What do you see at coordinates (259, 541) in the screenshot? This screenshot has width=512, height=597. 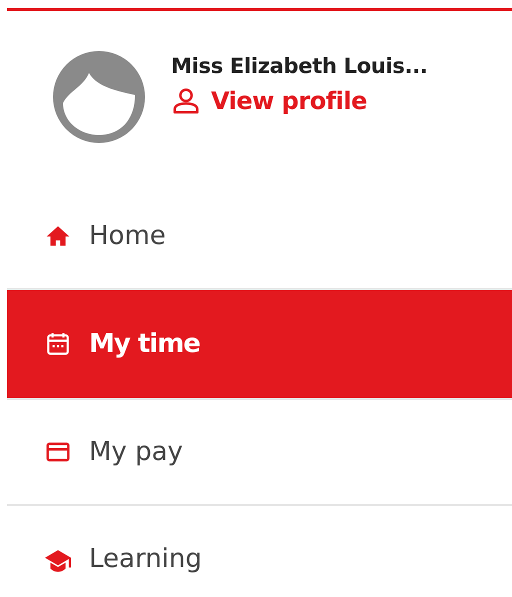 I see `nav-item: Learning` at bounding box center [259, 541].